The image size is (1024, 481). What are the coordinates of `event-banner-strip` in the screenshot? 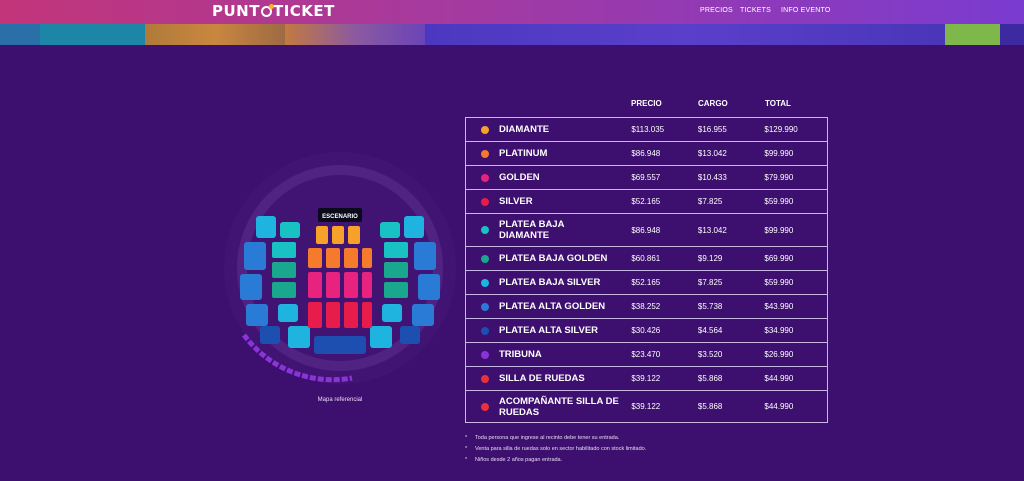 It's located at (512, 34).